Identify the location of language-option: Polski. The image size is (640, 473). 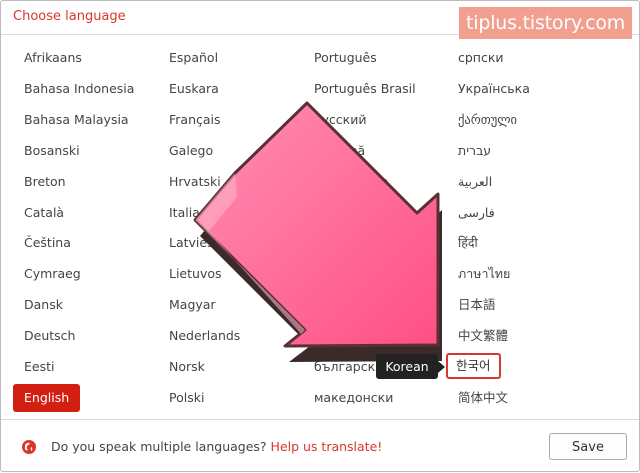
(186, 398).